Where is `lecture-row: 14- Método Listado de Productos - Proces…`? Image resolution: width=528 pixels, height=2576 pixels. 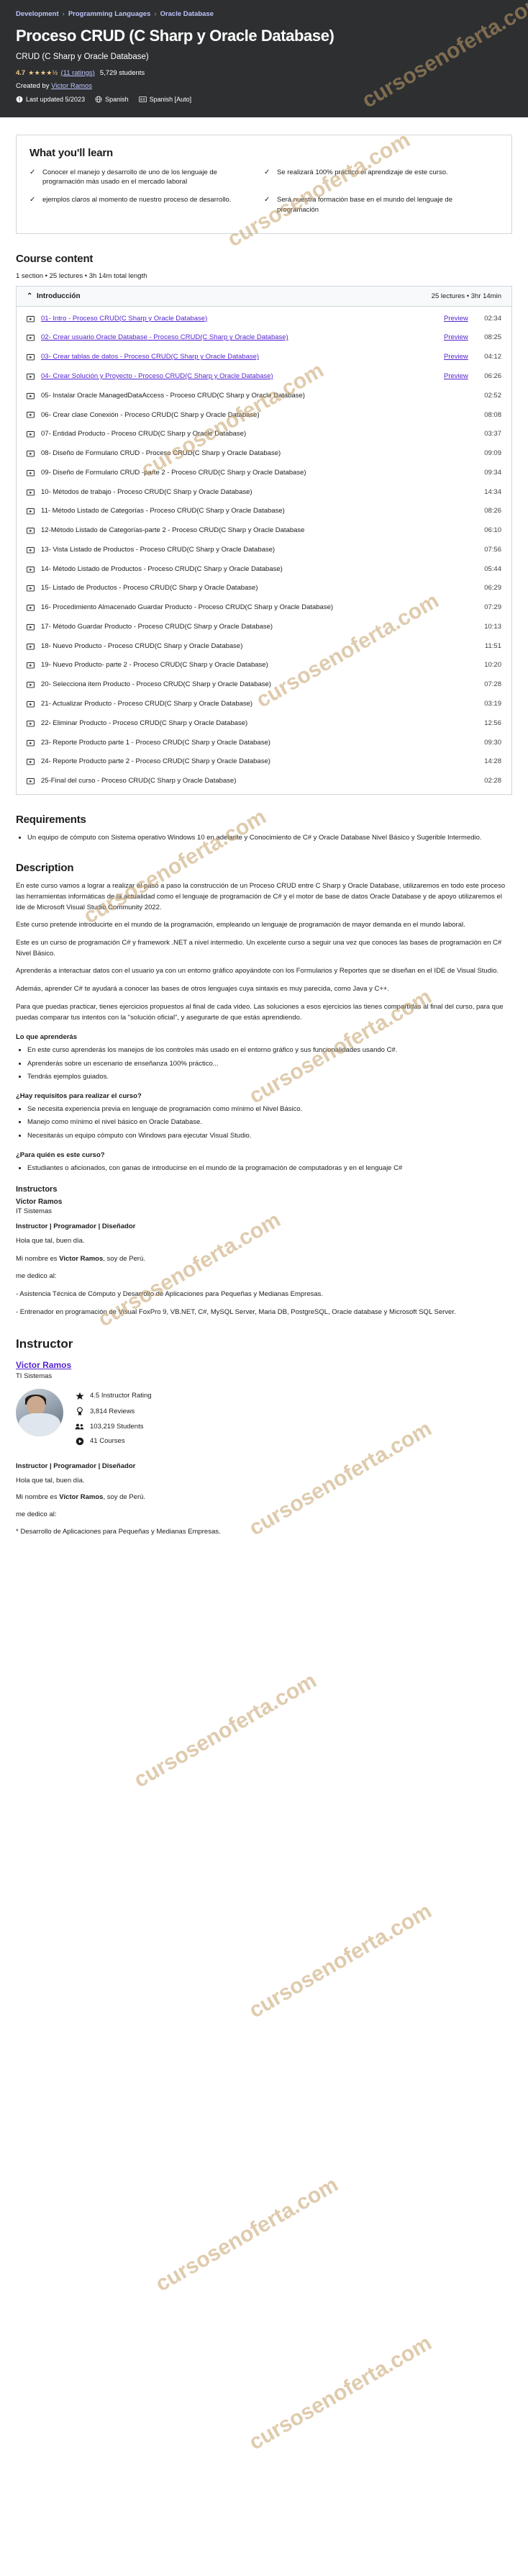 lecture-row: 14- Método Listado de Productos - Proces… is located at coordinates (264, 570).